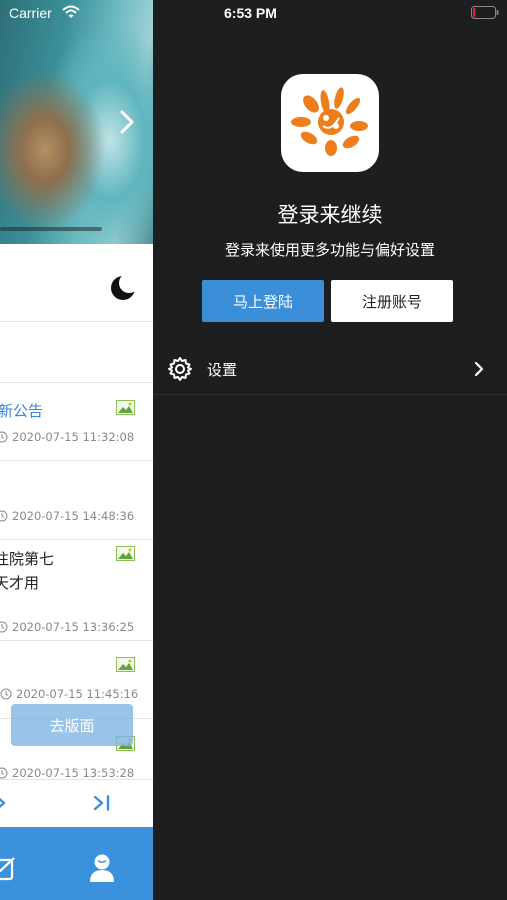 The image size is (507, 900). Describe the element at coordinates (71, 11) in the screenshot. I see `wifi-icon` at that location.